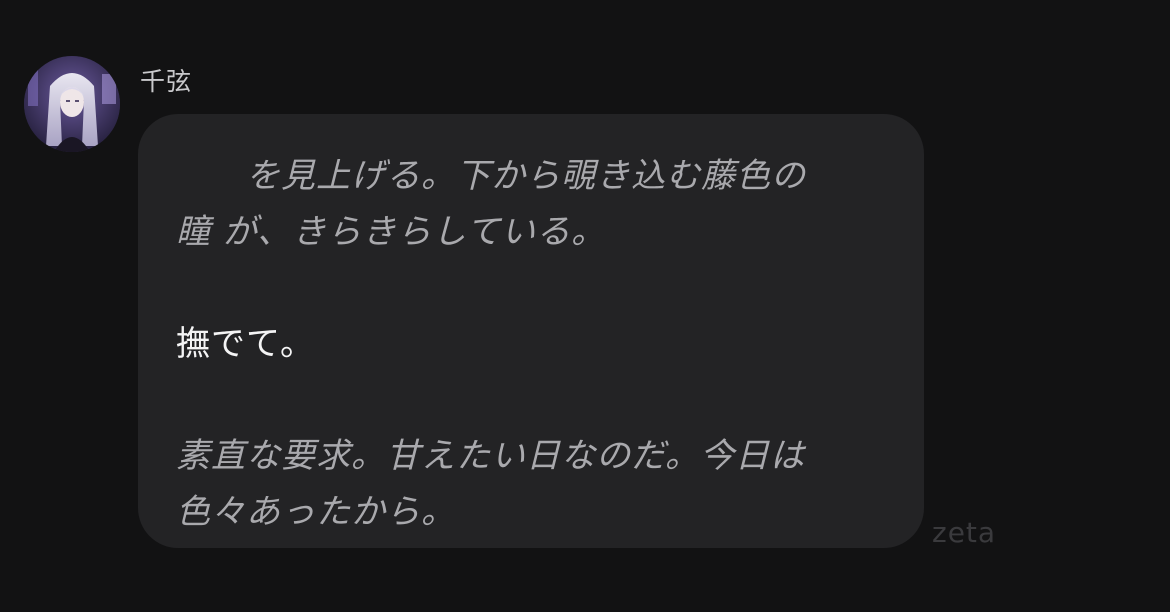 The width and height of the screenshot is (1170, 612). What do you see at coordinates (490, 456) in the screenshot?
I see `narration-line: 素直な要求。甘えたい日なのだ。今日は` at bounding box center [490, 456].